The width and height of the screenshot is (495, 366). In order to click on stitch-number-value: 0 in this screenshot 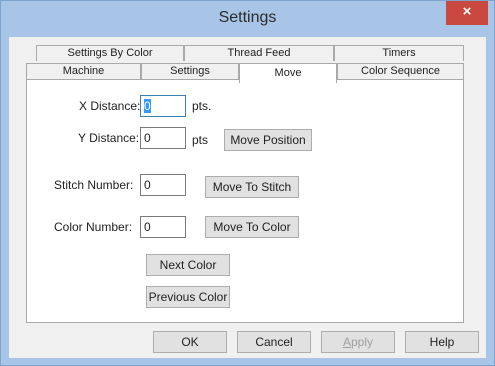, I will do `click(147, 185)`.